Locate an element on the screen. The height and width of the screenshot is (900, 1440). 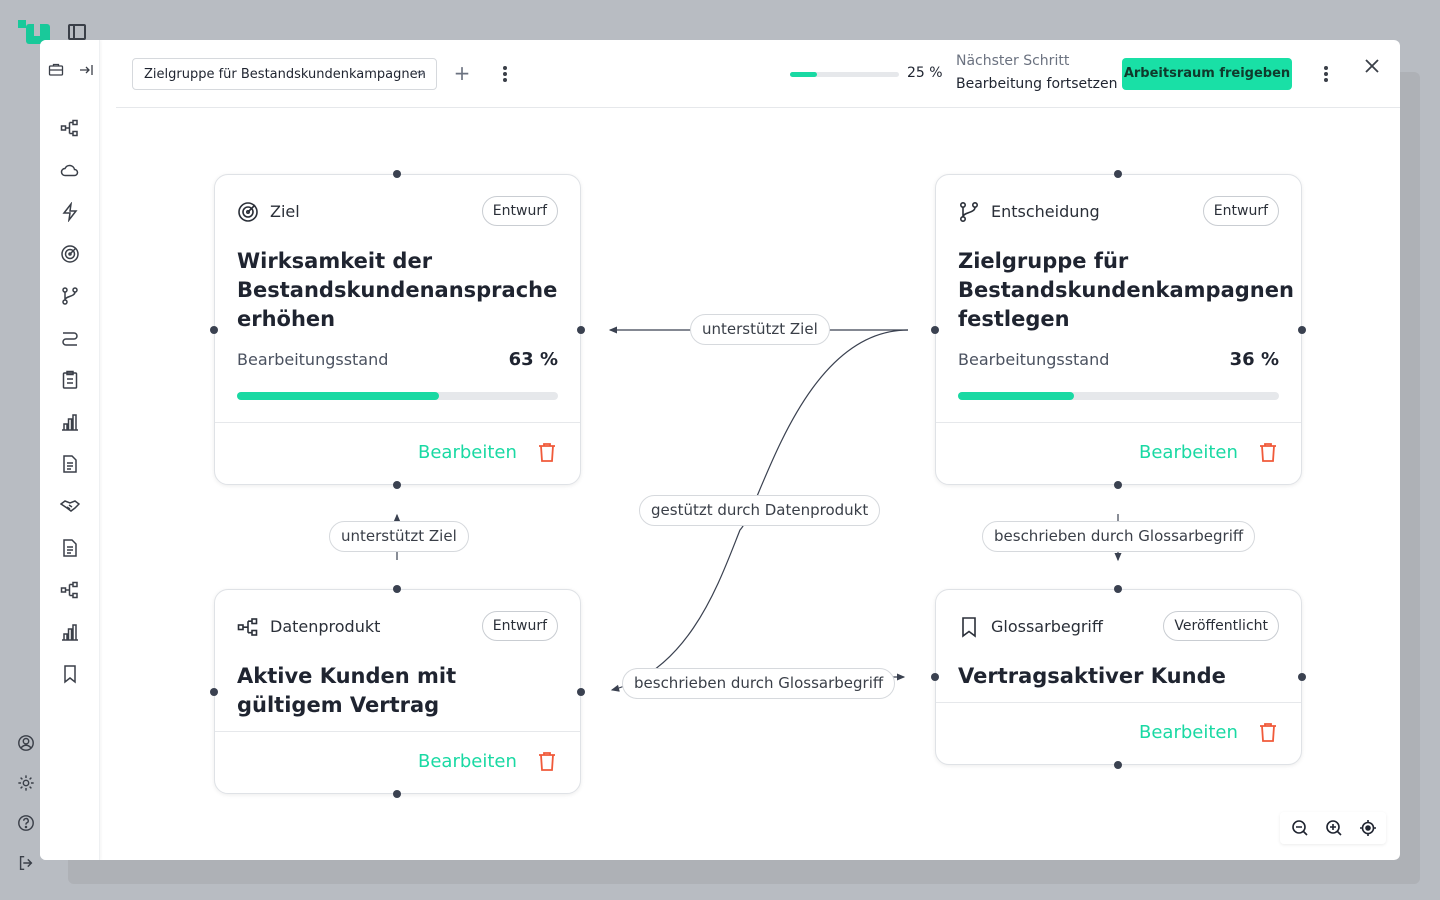
plus-icon: + is located at coordinates (462, 73).